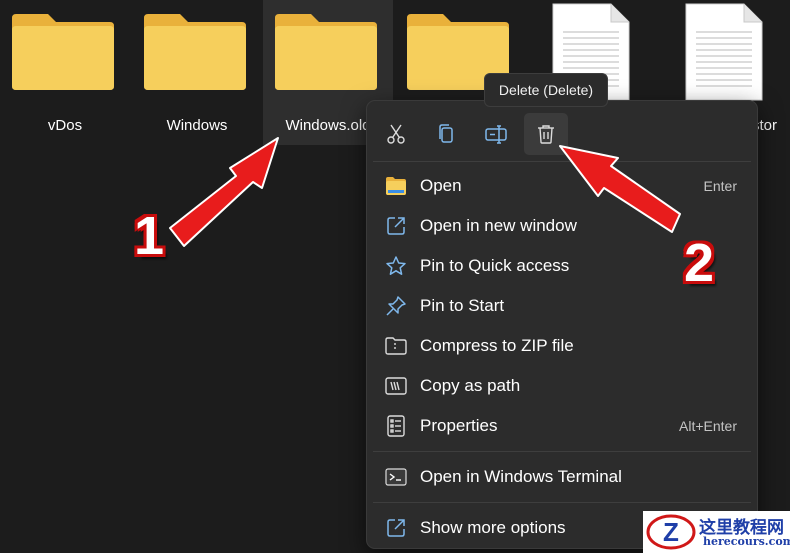  Describe the element at coordinates (716, 532) in the screenshot. I see `watermark: Z 这里教程网 herecours.com` at that location.